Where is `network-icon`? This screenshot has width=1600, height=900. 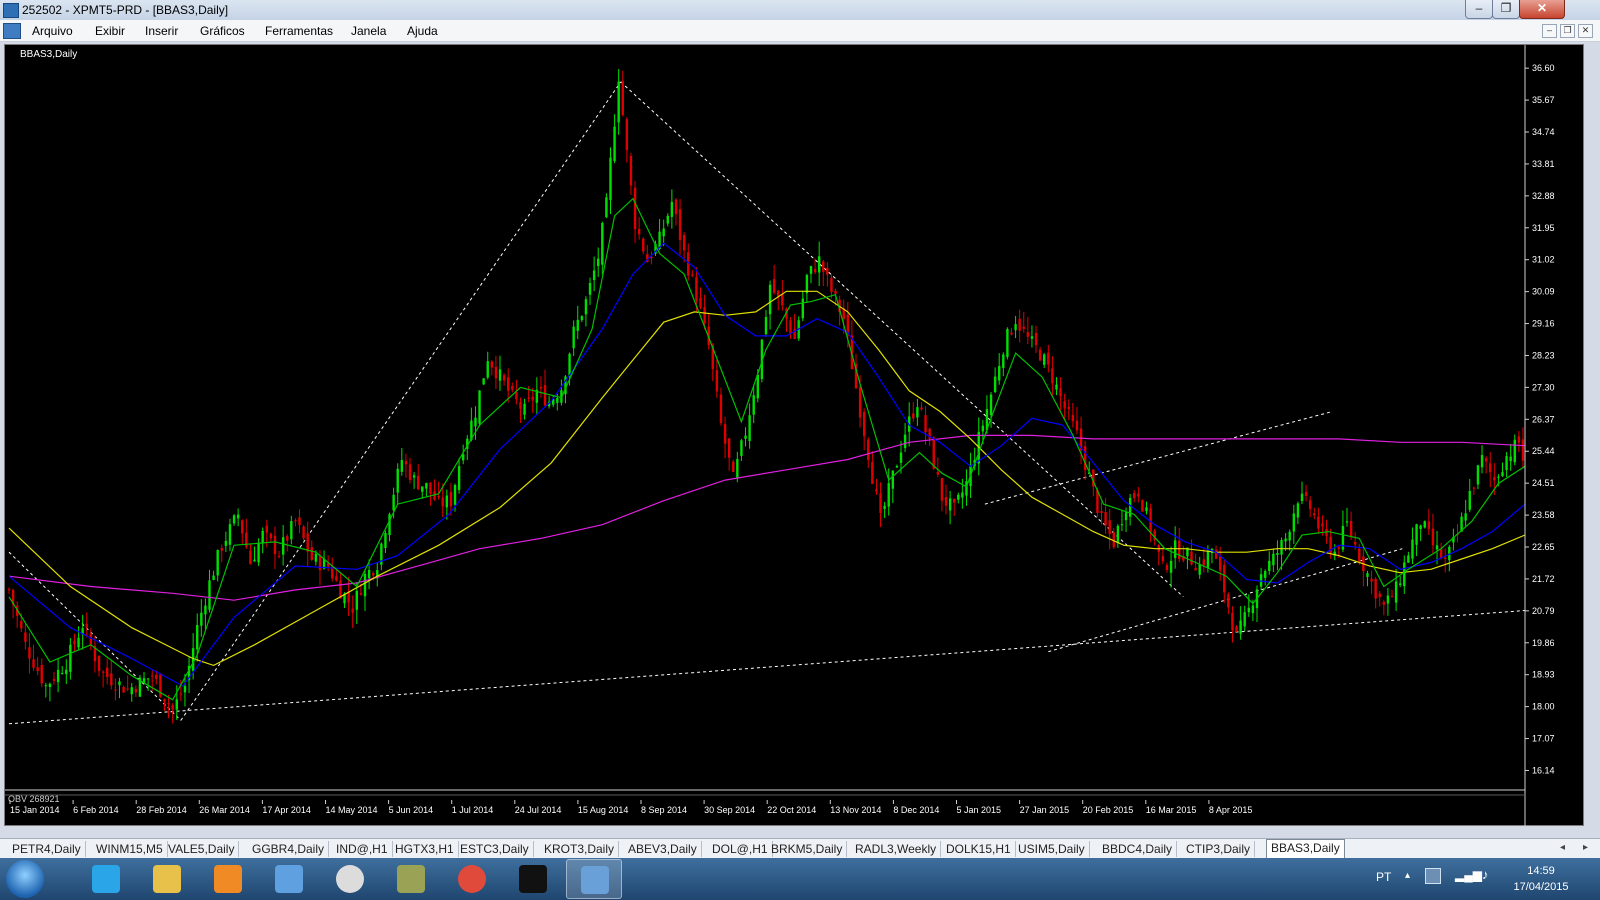
network-icon is located at coordinates (289, 879).